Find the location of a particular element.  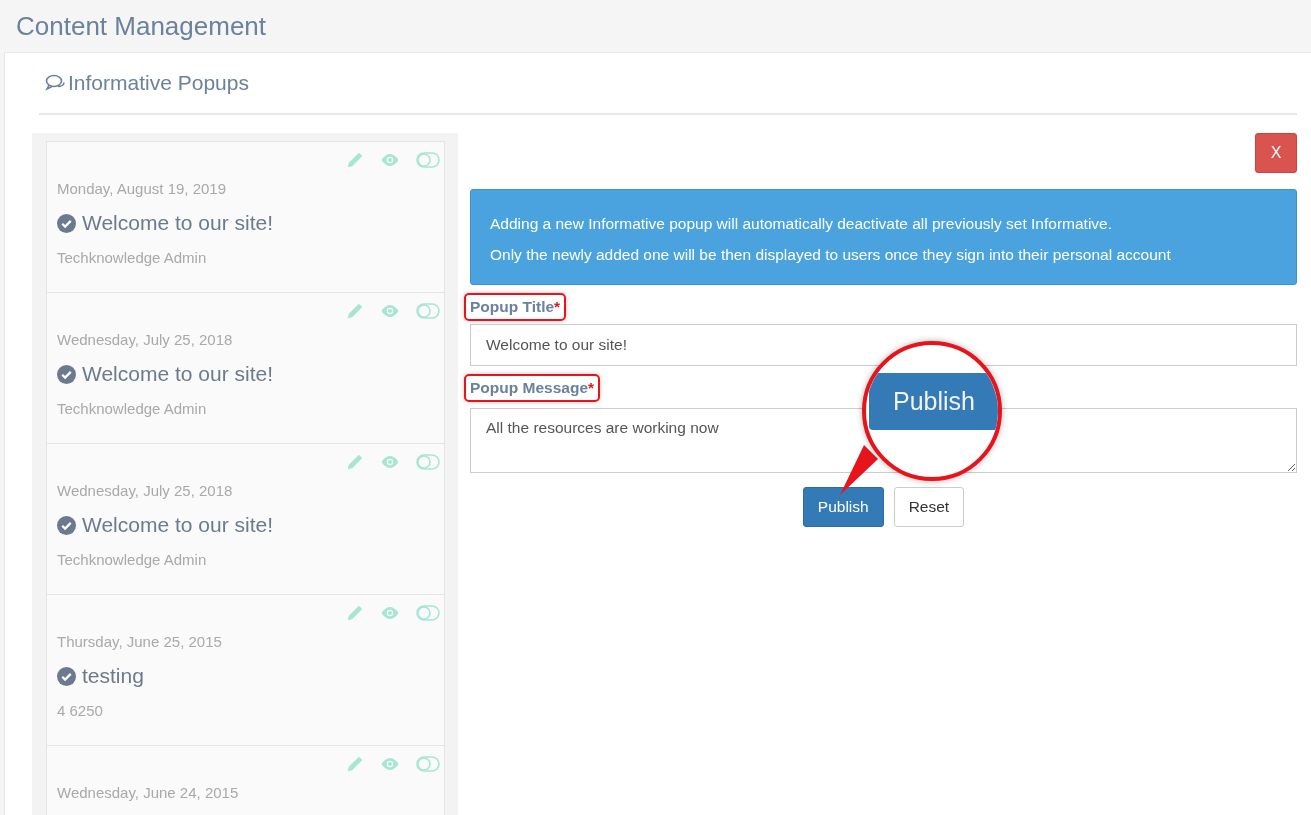

popup-date: Monday, August 19, 2019 is located at coordinates (142, 188).